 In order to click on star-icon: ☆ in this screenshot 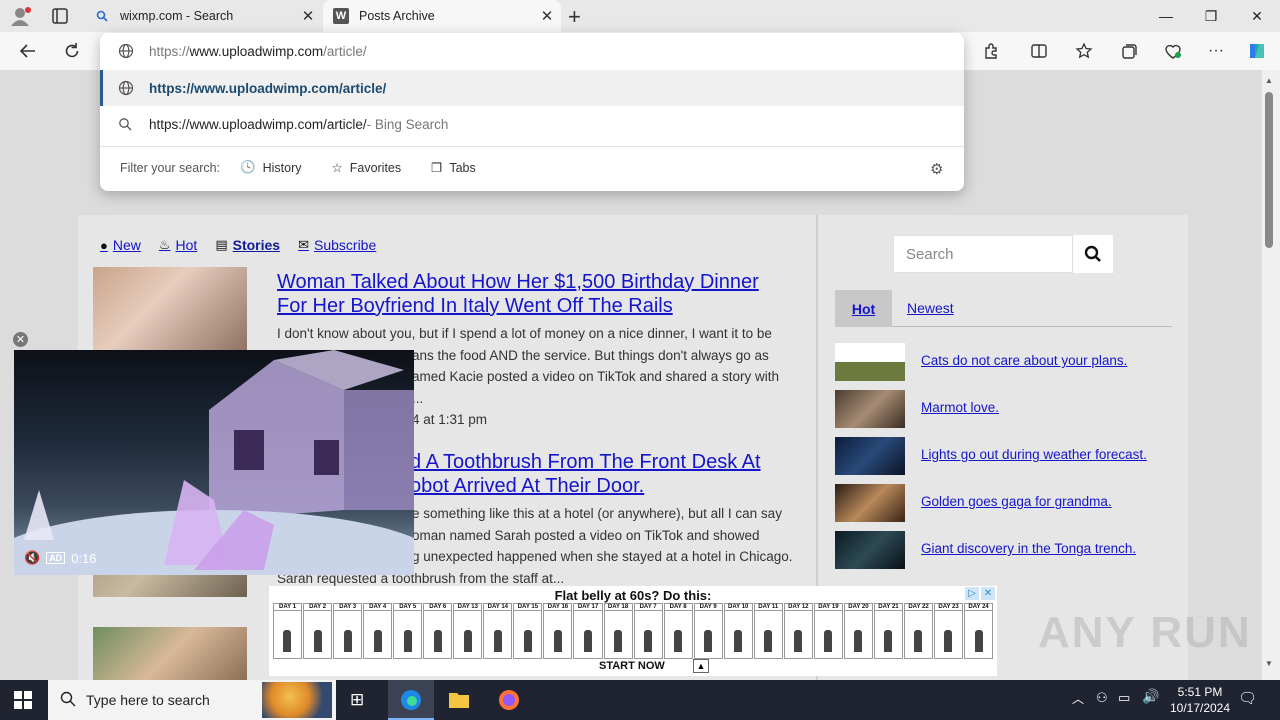, I will do `click(337, 168)`.